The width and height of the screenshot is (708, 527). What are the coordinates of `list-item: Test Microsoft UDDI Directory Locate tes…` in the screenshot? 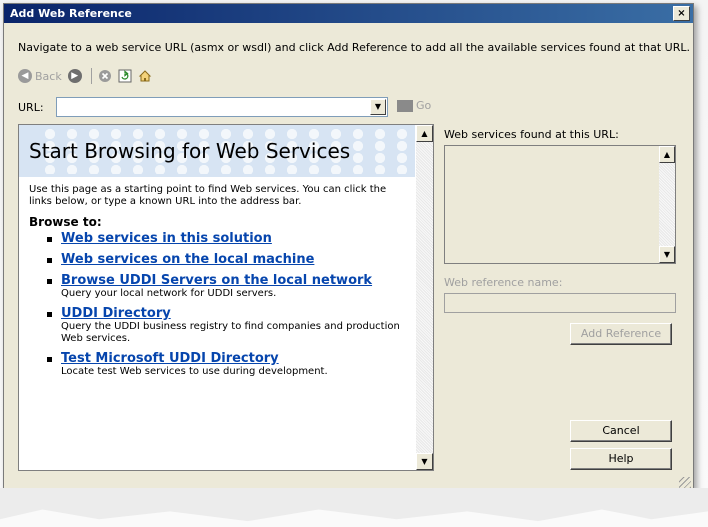 It's located at (225, 364).